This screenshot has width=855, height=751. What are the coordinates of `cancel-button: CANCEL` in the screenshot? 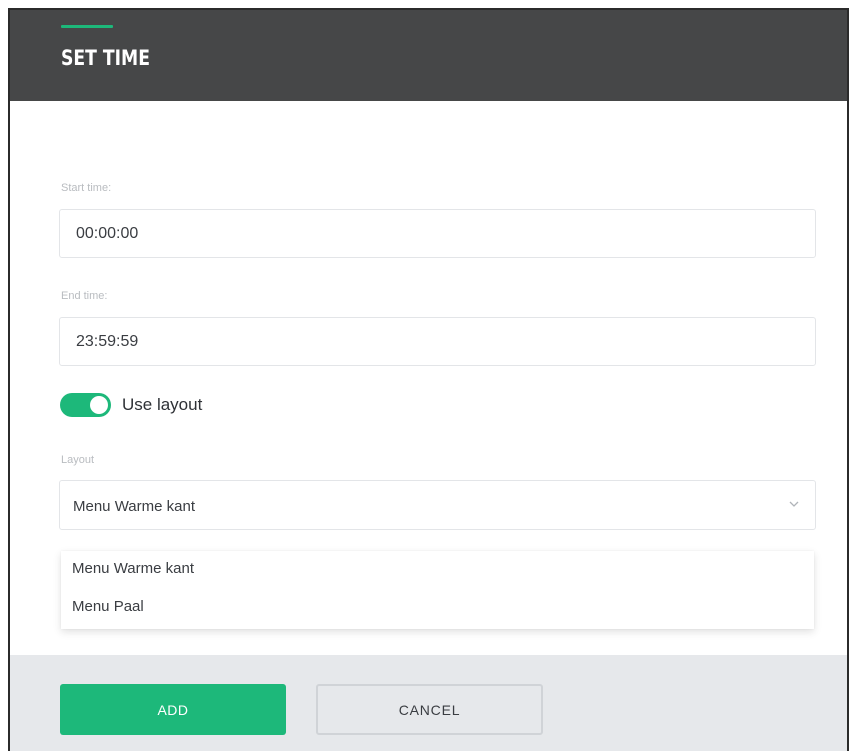 It's located at (429, 709).